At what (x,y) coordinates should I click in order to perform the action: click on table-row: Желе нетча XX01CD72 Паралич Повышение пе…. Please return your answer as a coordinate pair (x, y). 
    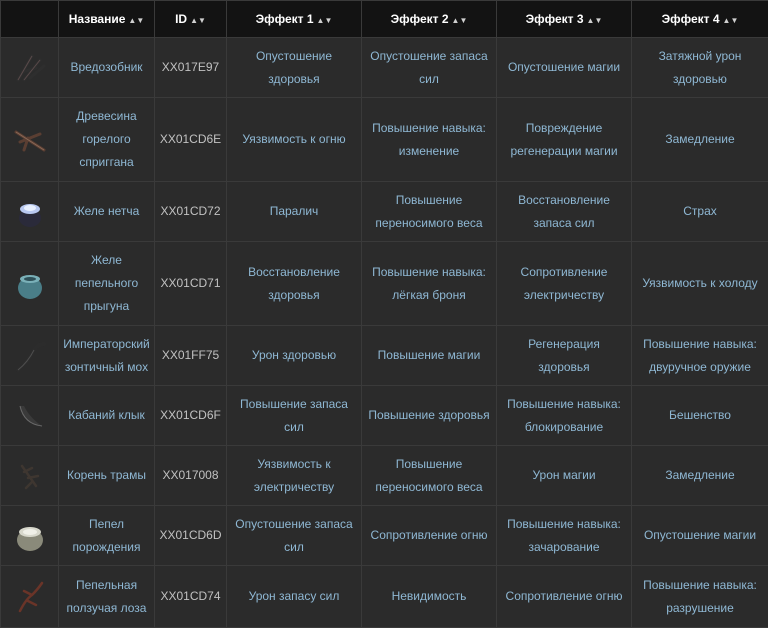
    Looking at the image, I should click on (384, 212).